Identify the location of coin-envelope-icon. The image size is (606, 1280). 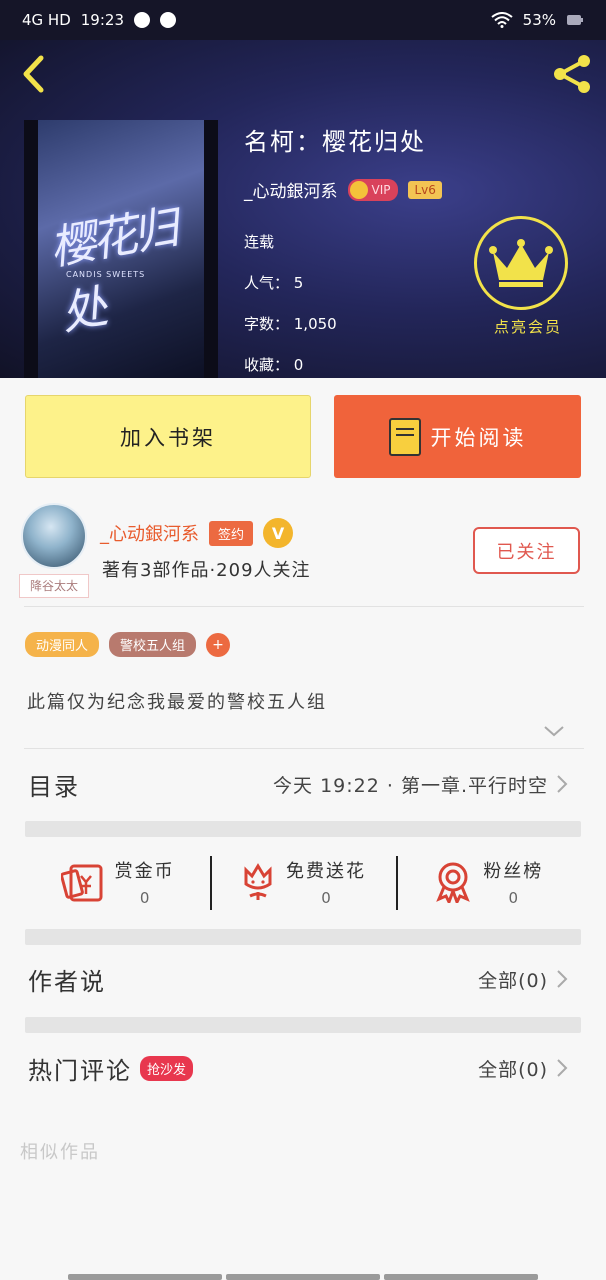
(81, 883).